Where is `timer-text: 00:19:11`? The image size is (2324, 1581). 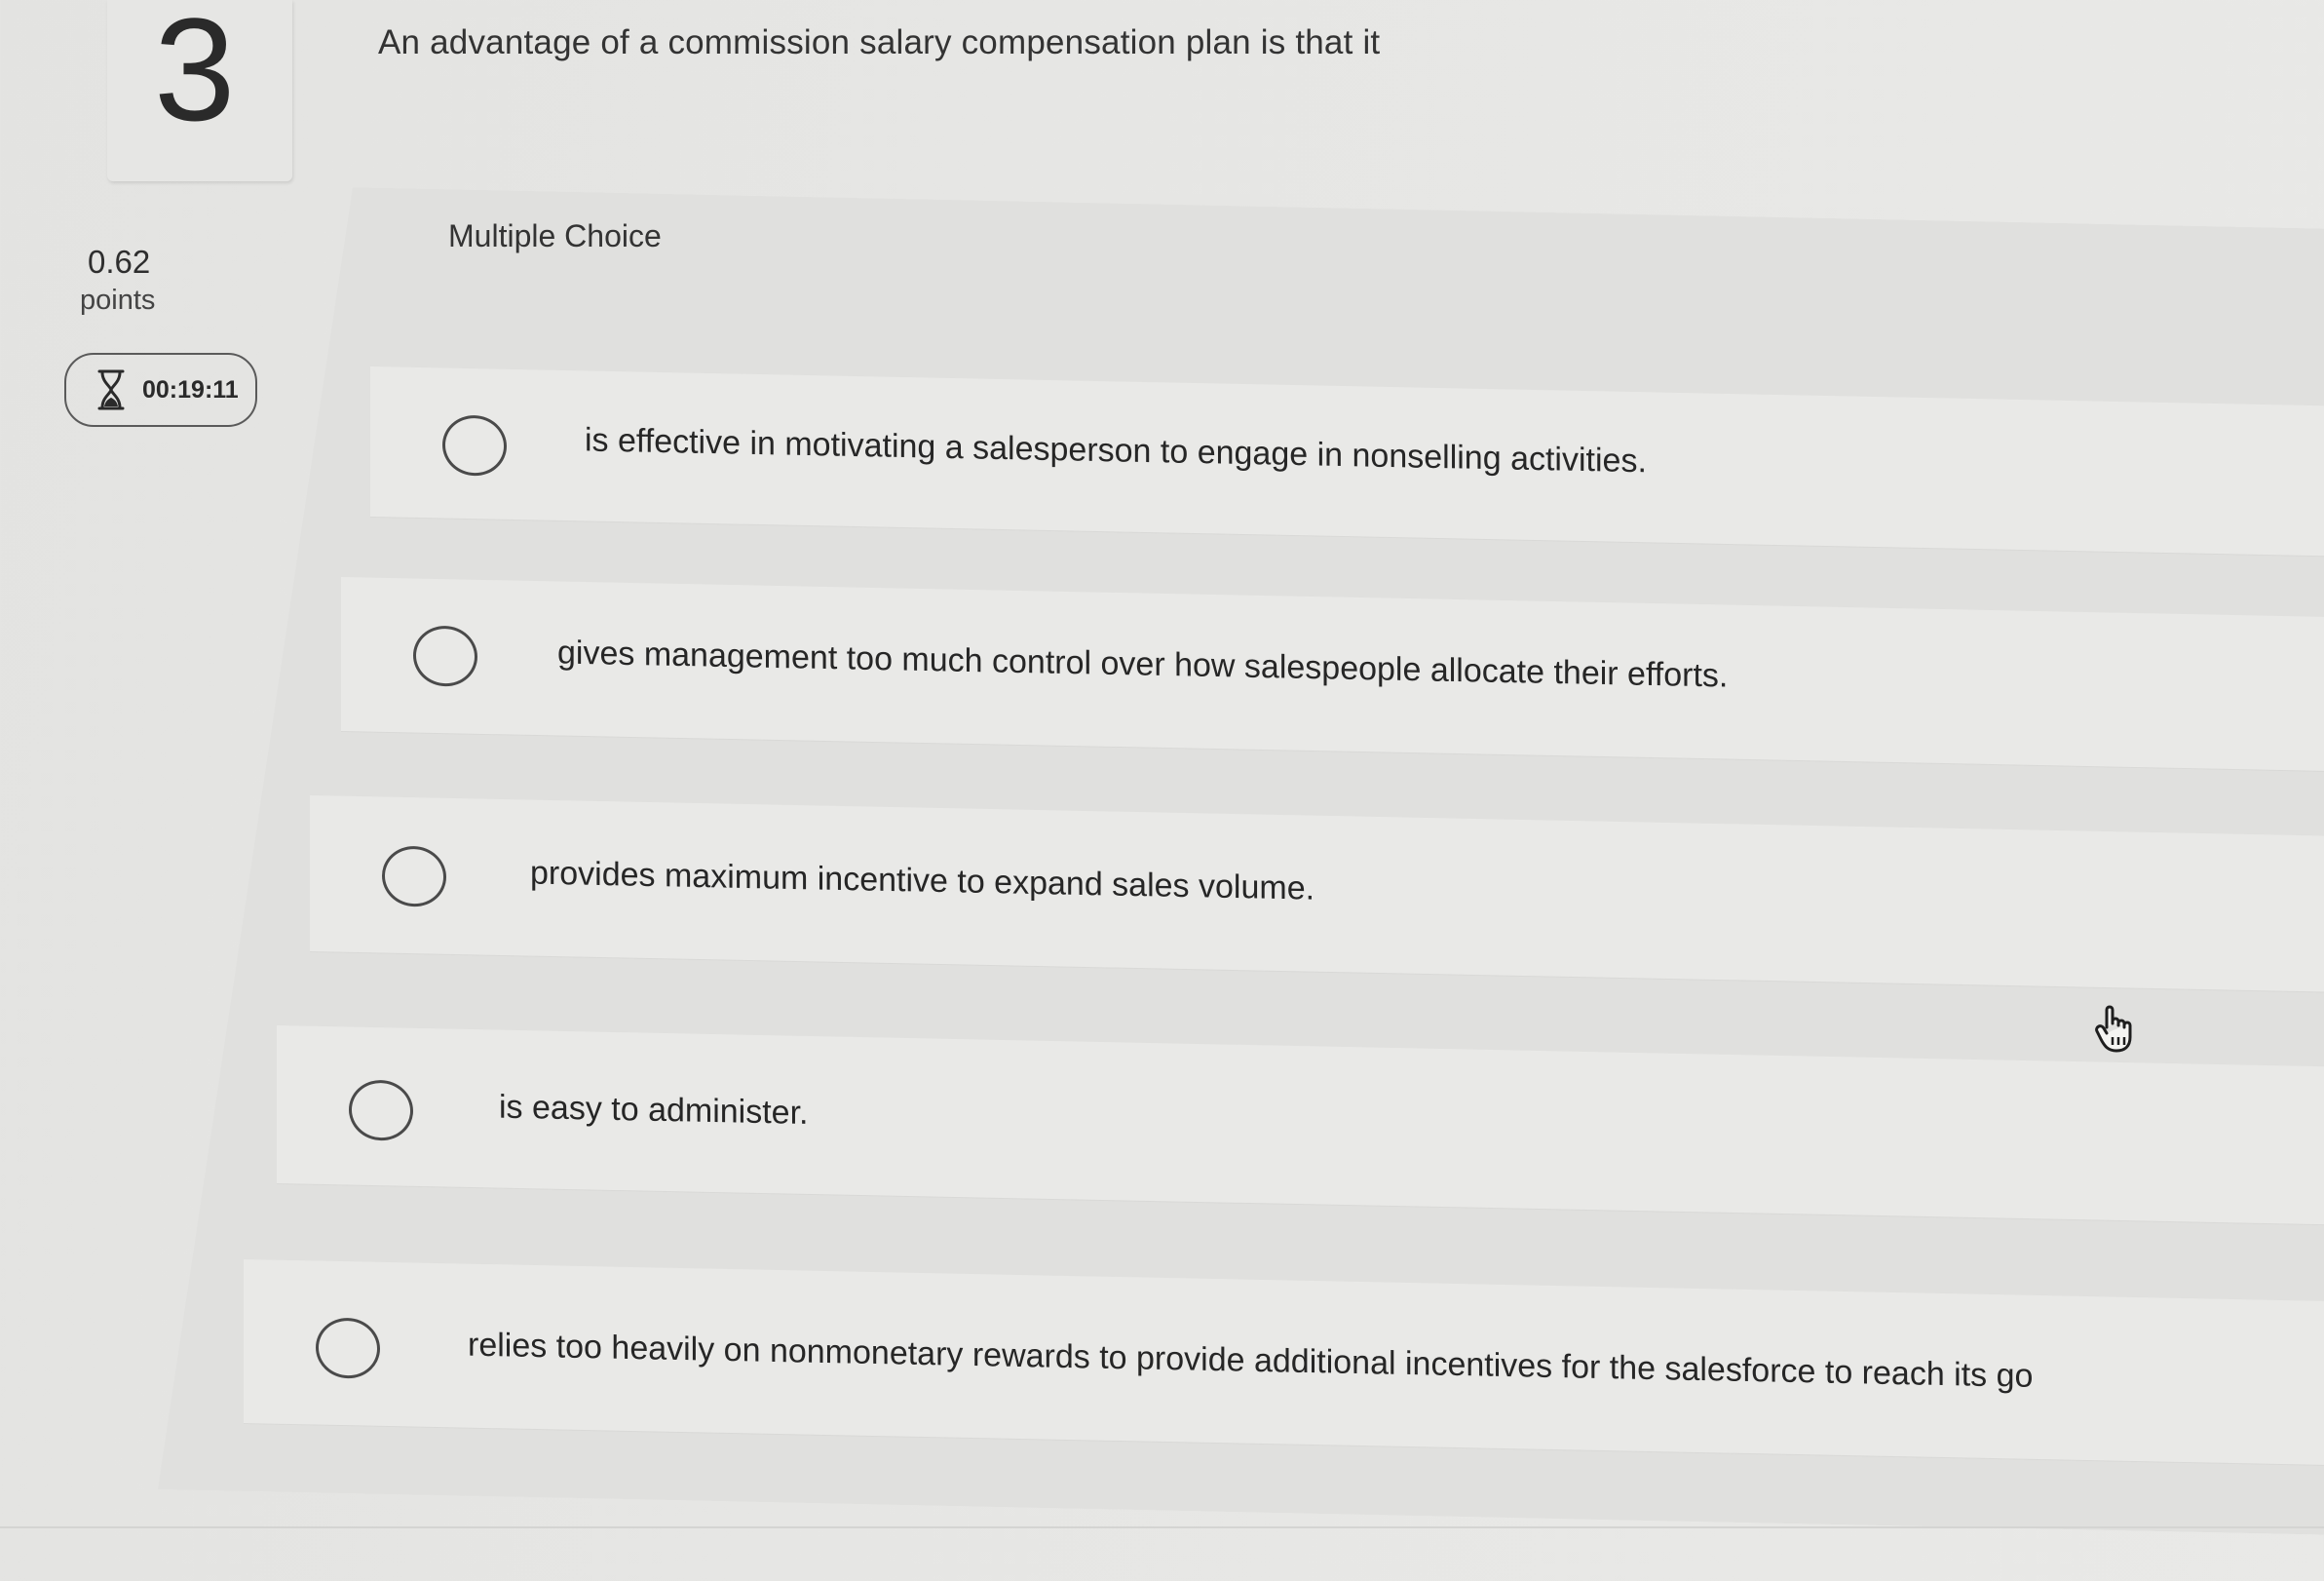 timer-text: 00:19:11 is located at coordinates (191, 389).